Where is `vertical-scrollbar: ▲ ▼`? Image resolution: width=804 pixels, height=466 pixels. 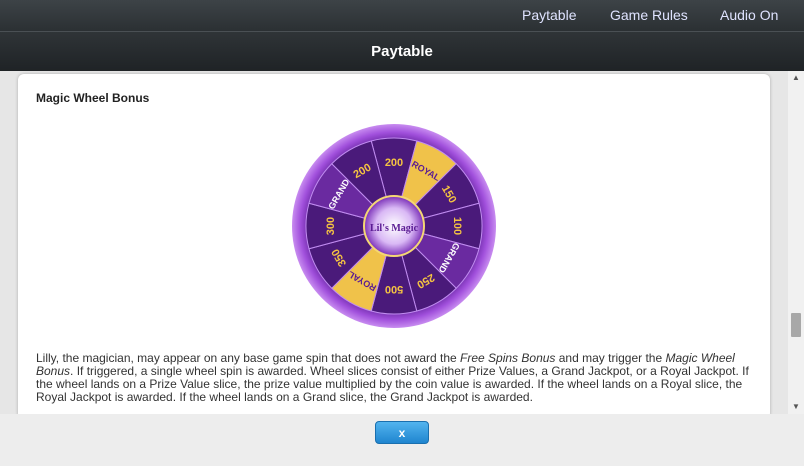 vertical-scrollbar: ▲ ▼ is located at coordinates (796, 242).